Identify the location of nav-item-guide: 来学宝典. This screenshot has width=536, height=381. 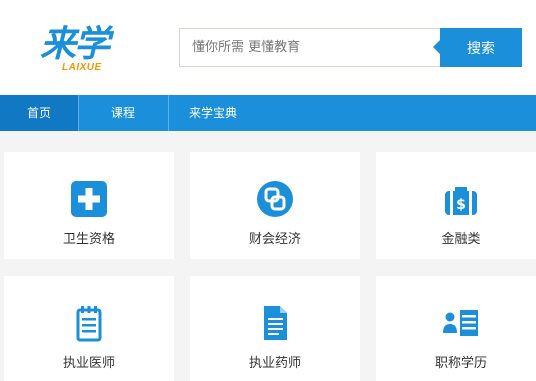
(213, 113).